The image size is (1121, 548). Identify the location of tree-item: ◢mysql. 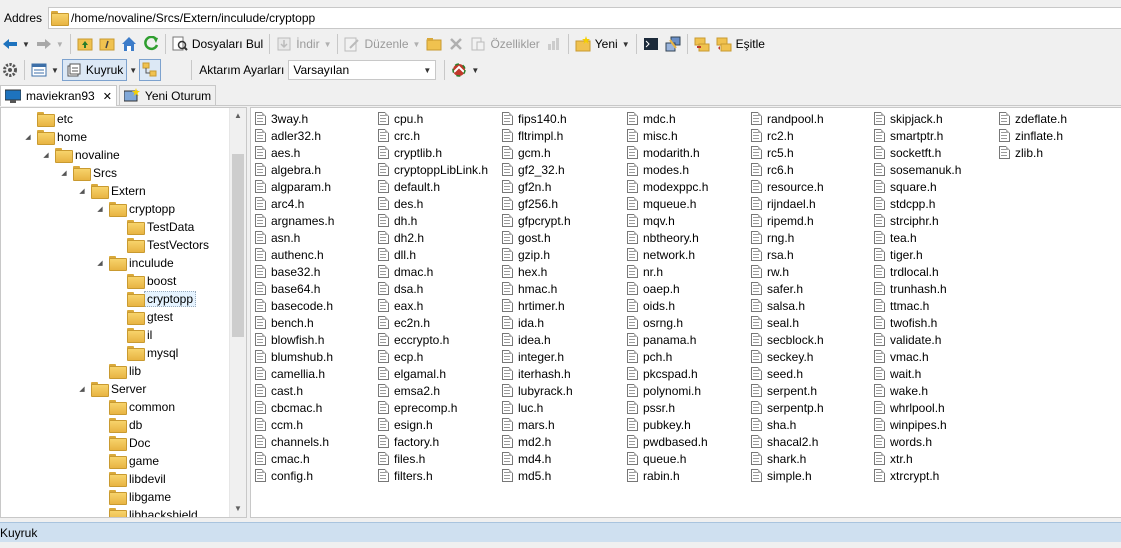
(145, 353).